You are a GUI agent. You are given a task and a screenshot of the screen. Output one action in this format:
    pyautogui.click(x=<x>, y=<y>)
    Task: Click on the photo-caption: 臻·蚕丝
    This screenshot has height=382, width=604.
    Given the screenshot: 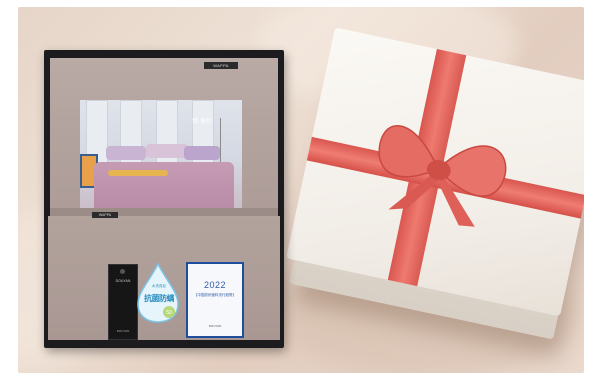 What is the action you would take?
    pyautogui.click(x=202, y=122)
    